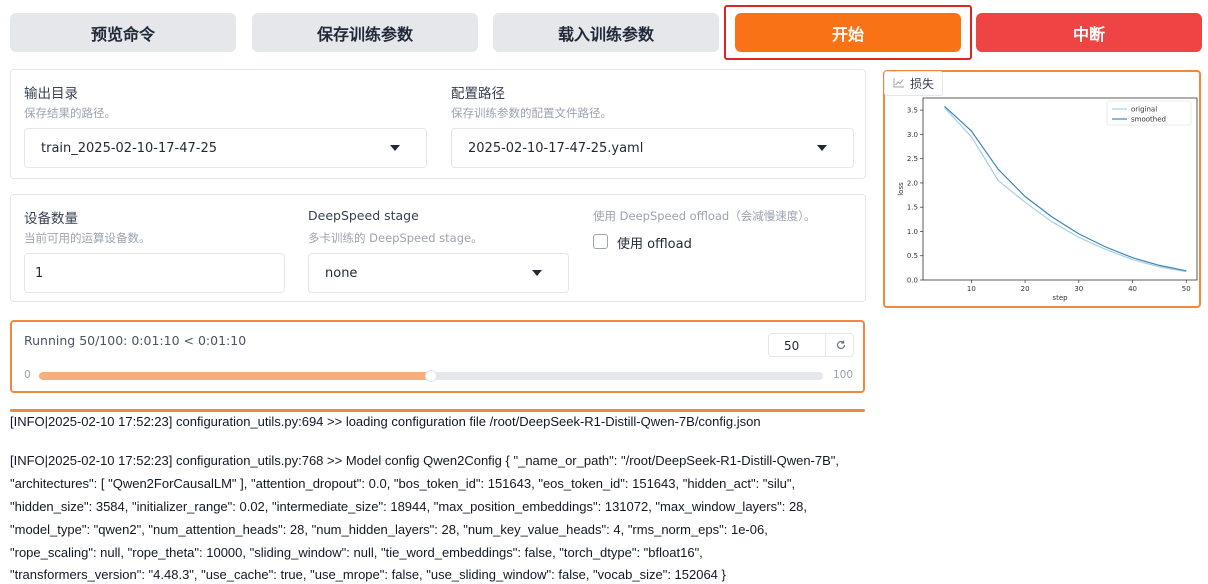  I want to click on deepspeed-stage-select: none, so click(438, 273).